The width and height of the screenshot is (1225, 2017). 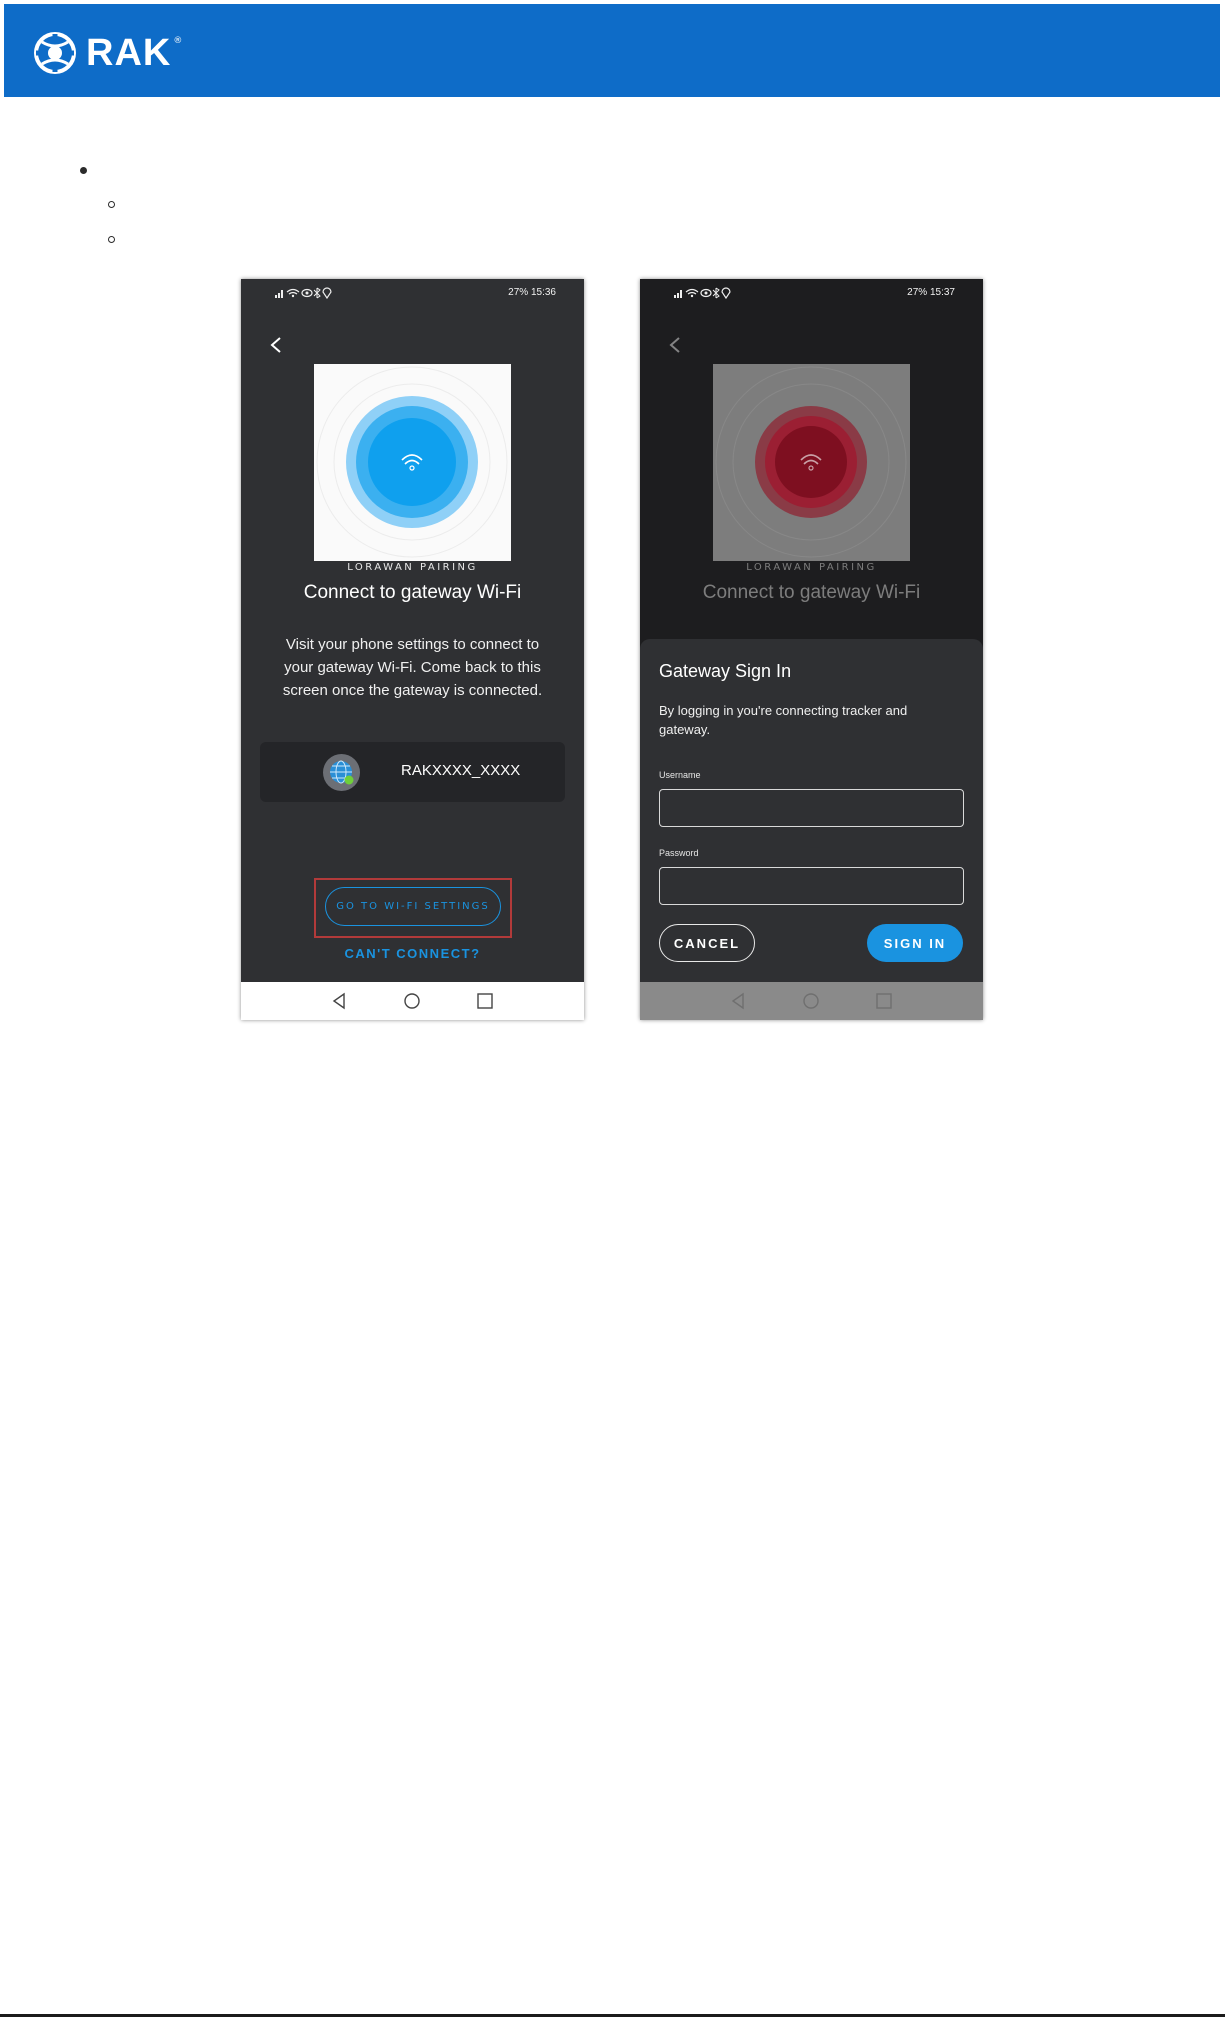 What do you see at coordinates (931, 292) in the screenshot?
I see `status-battery-time: 27% 15:37` at bounding box center [931, 292].